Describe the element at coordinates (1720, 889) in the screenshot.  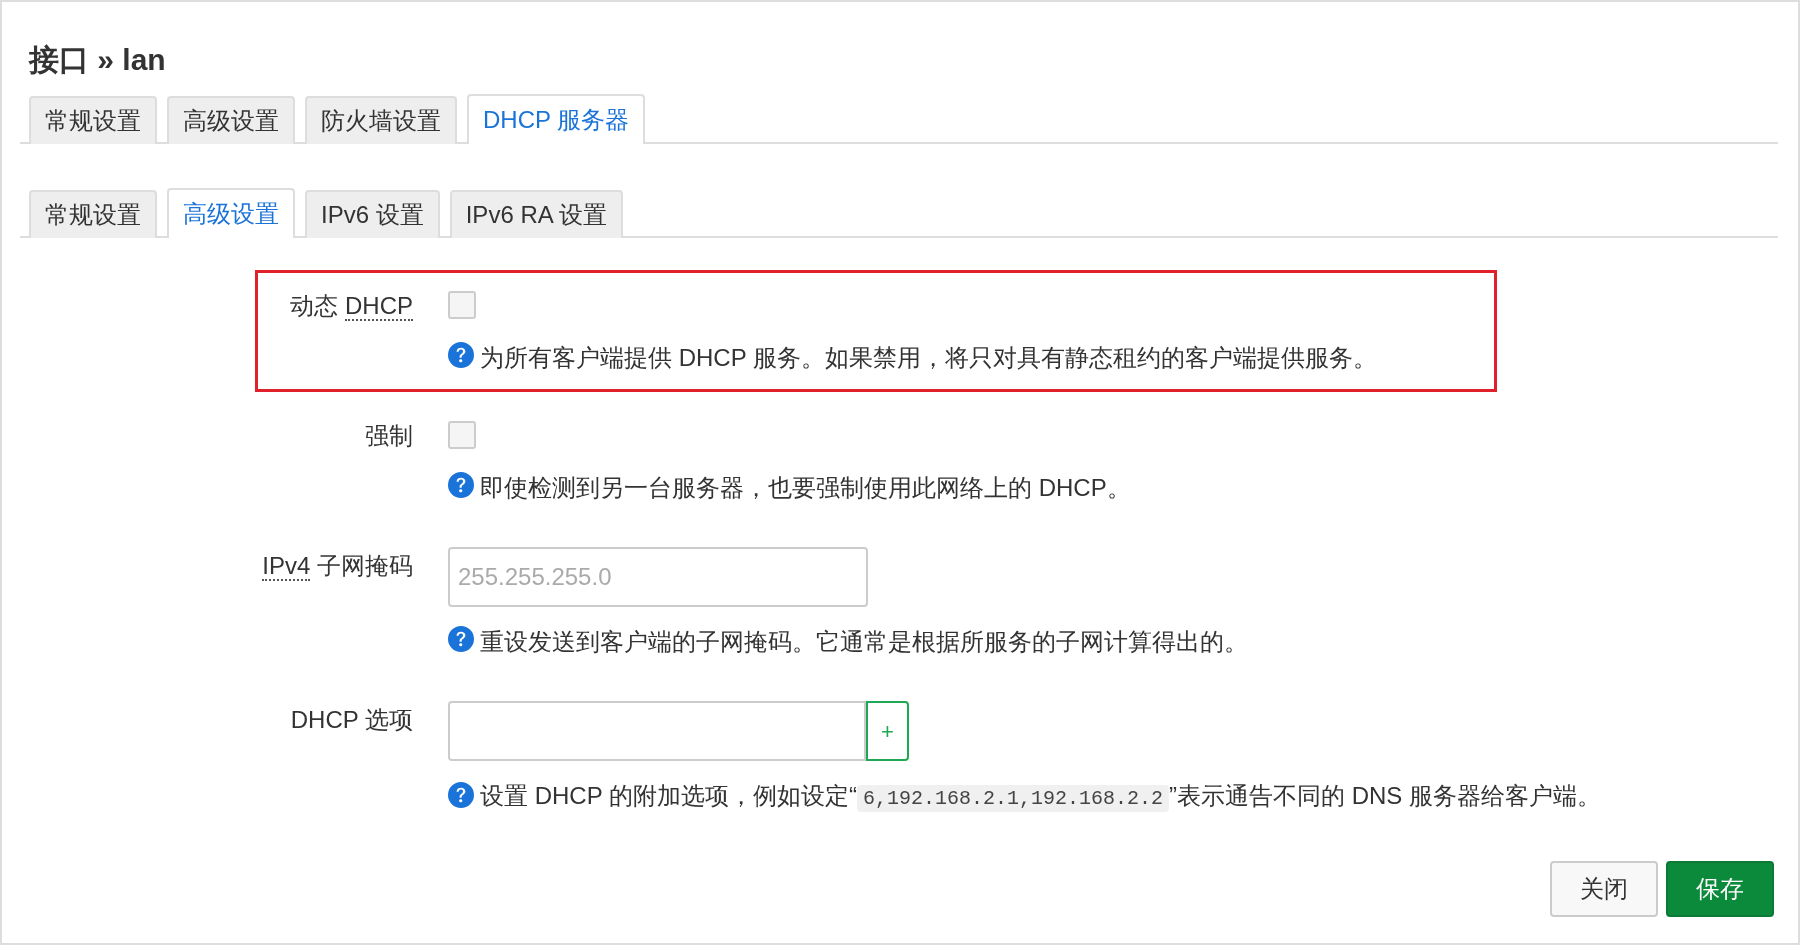
I see `save-button: 保存` at that location.